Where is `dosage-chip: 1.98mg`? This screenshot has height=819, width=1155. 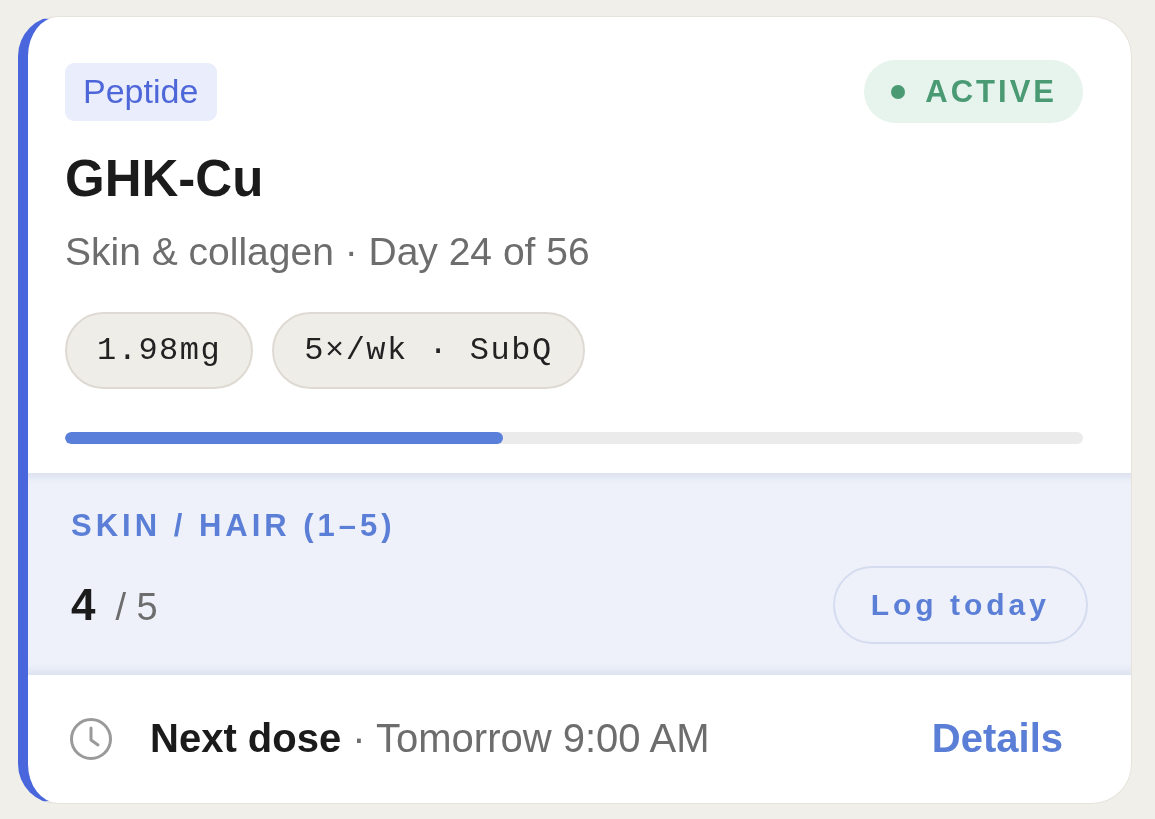 dosage-chip: 1.98mg is located at coordinates (159, 351).